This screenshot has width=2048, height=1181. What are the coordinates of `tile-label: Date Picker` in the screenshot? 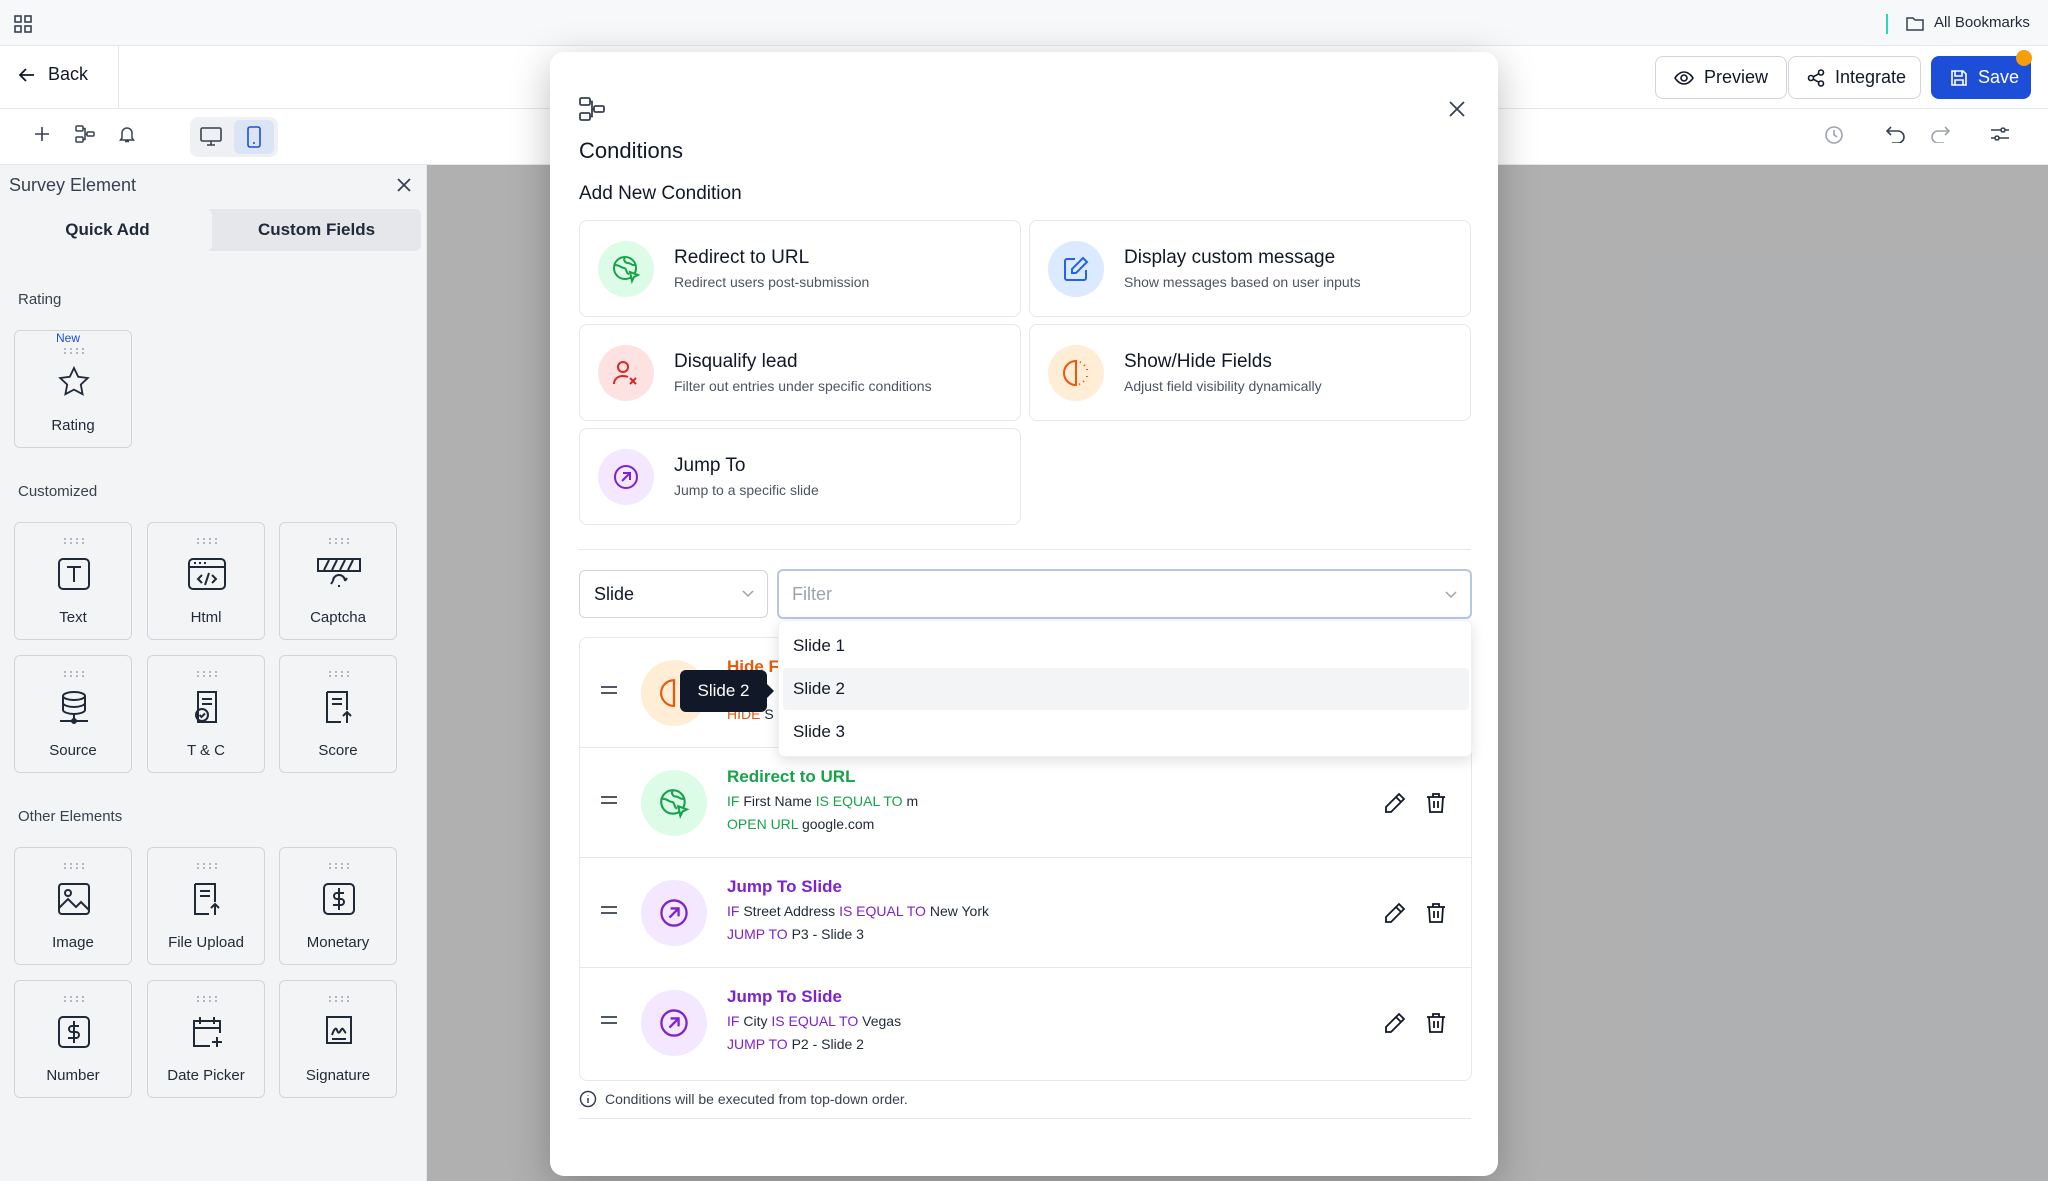 It's located at (206, 1075).